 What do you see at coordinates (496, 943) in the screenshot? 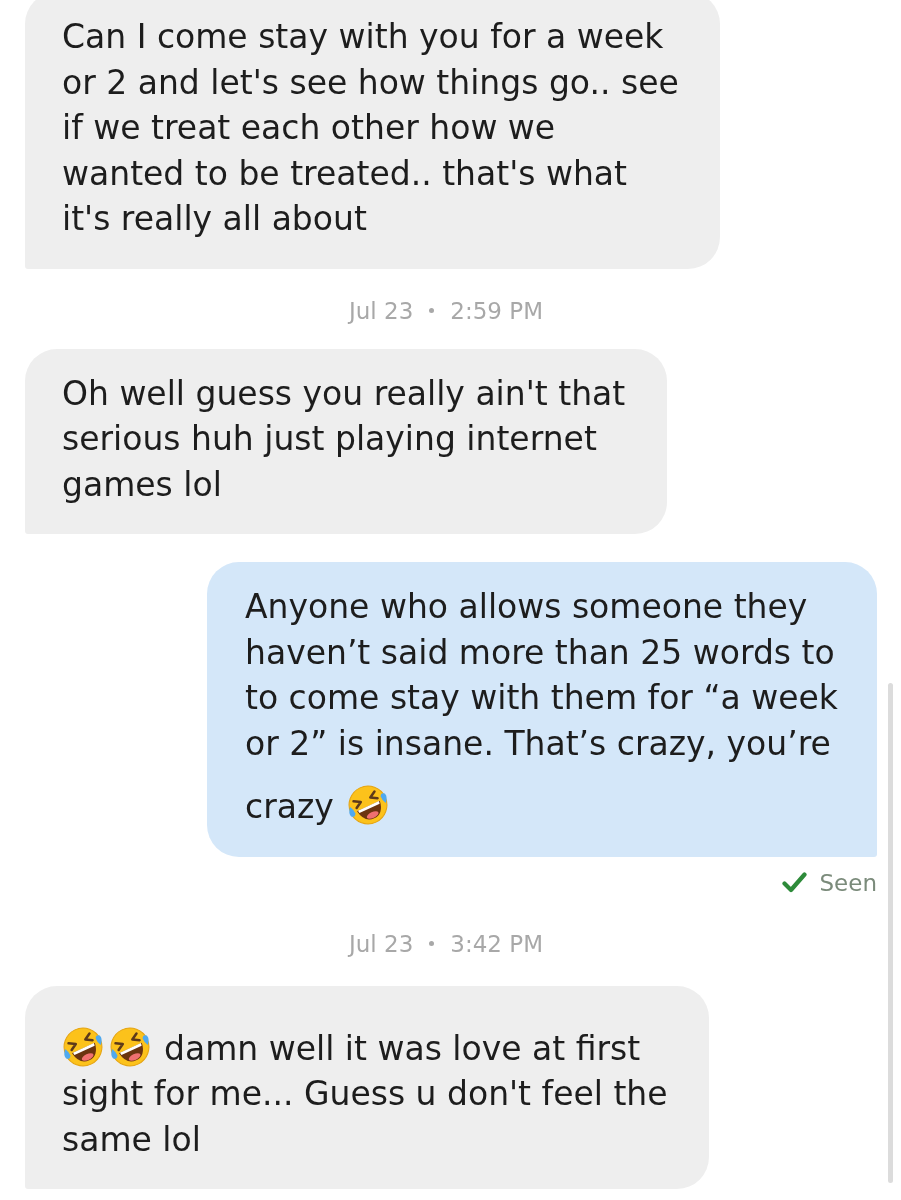
I see `time-label: 3:42 PM` at bounding box center [496, 943].